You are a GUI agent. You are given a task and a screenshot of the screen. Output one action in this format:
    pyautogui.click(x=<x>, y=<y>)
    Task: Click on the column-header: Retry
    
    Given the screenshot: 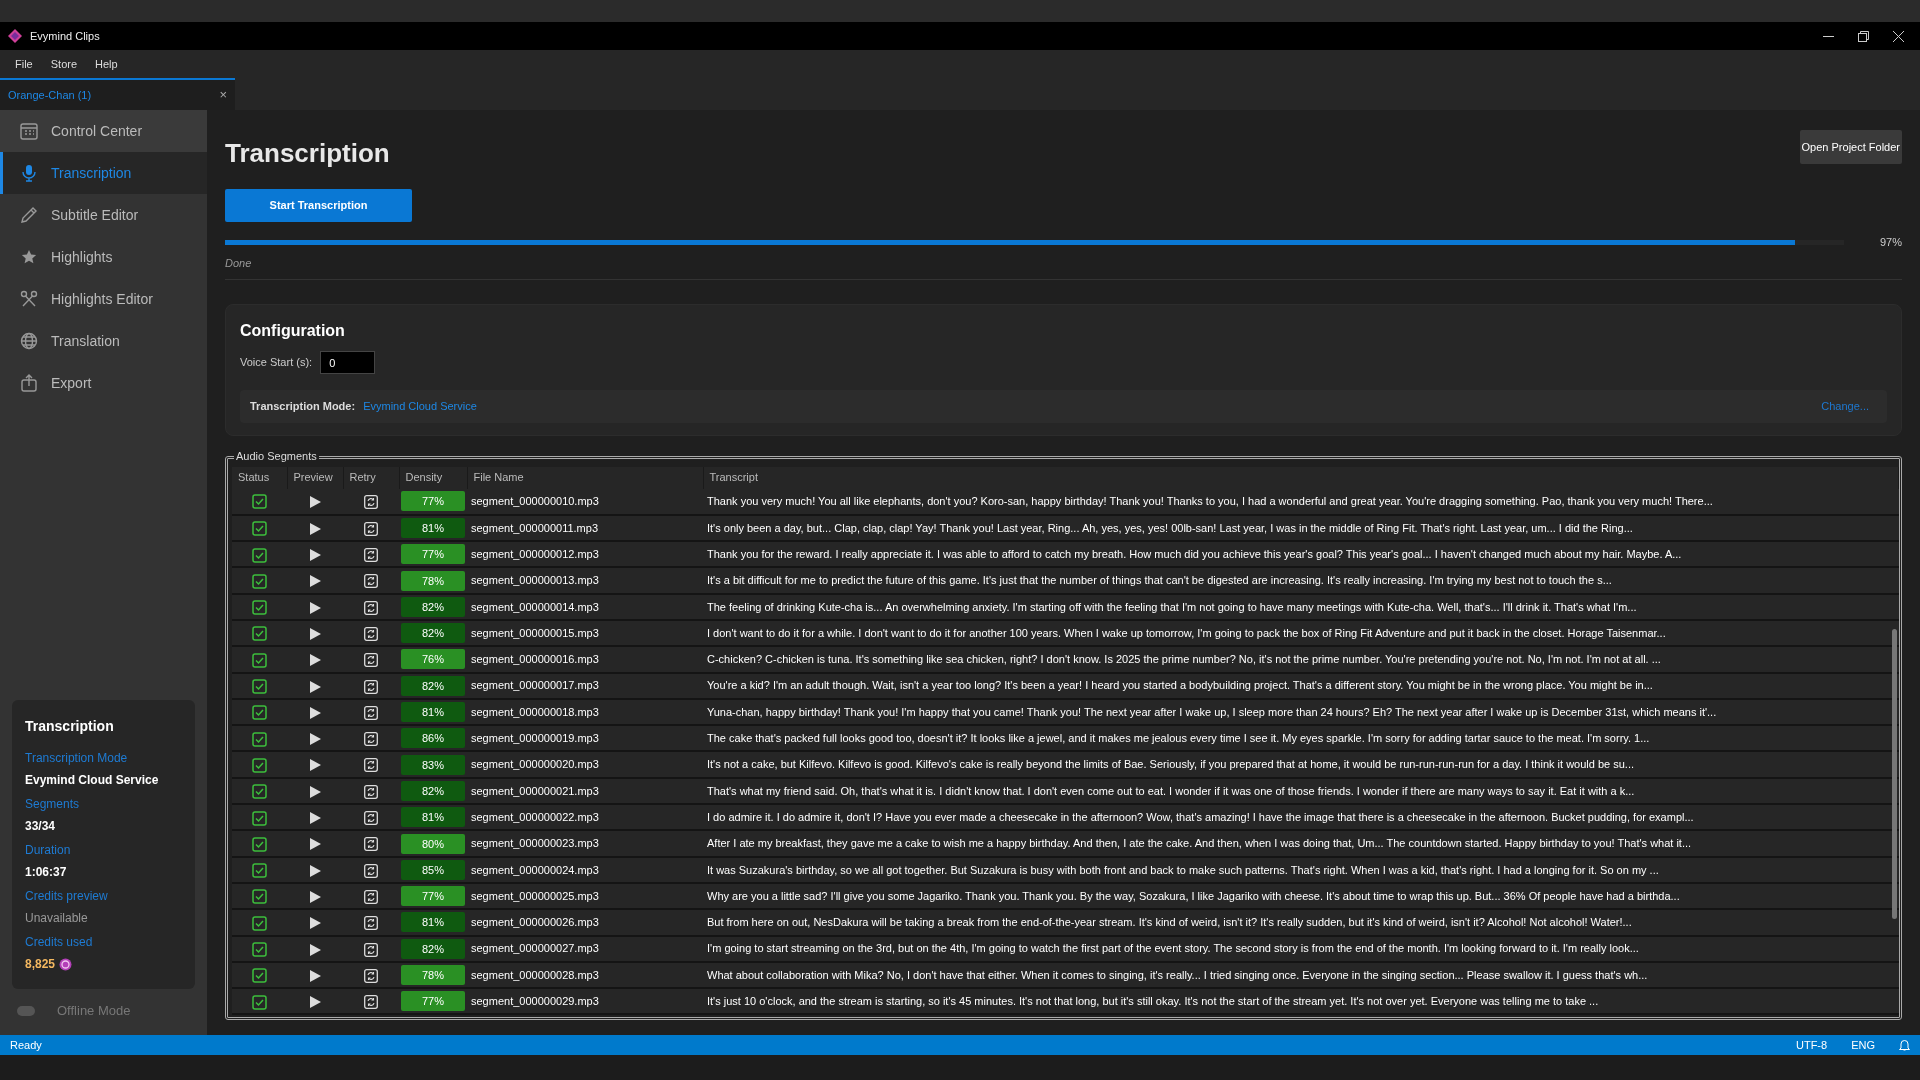 What is the action you would take?
    pyautogui.click(x=371, y=477)
    